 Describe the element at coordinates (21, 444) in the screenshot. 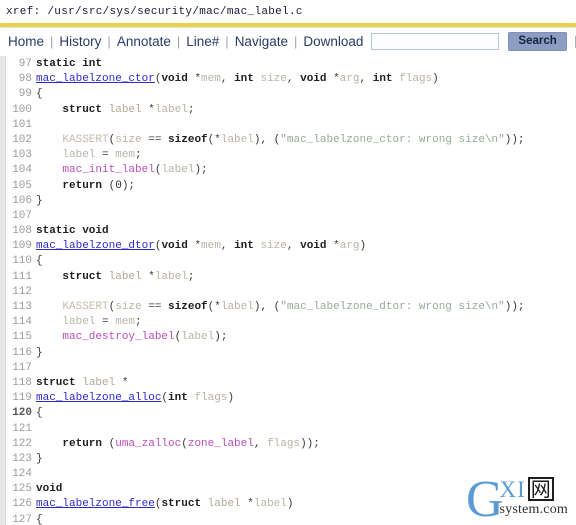

I see `line-number: 122` at that location.